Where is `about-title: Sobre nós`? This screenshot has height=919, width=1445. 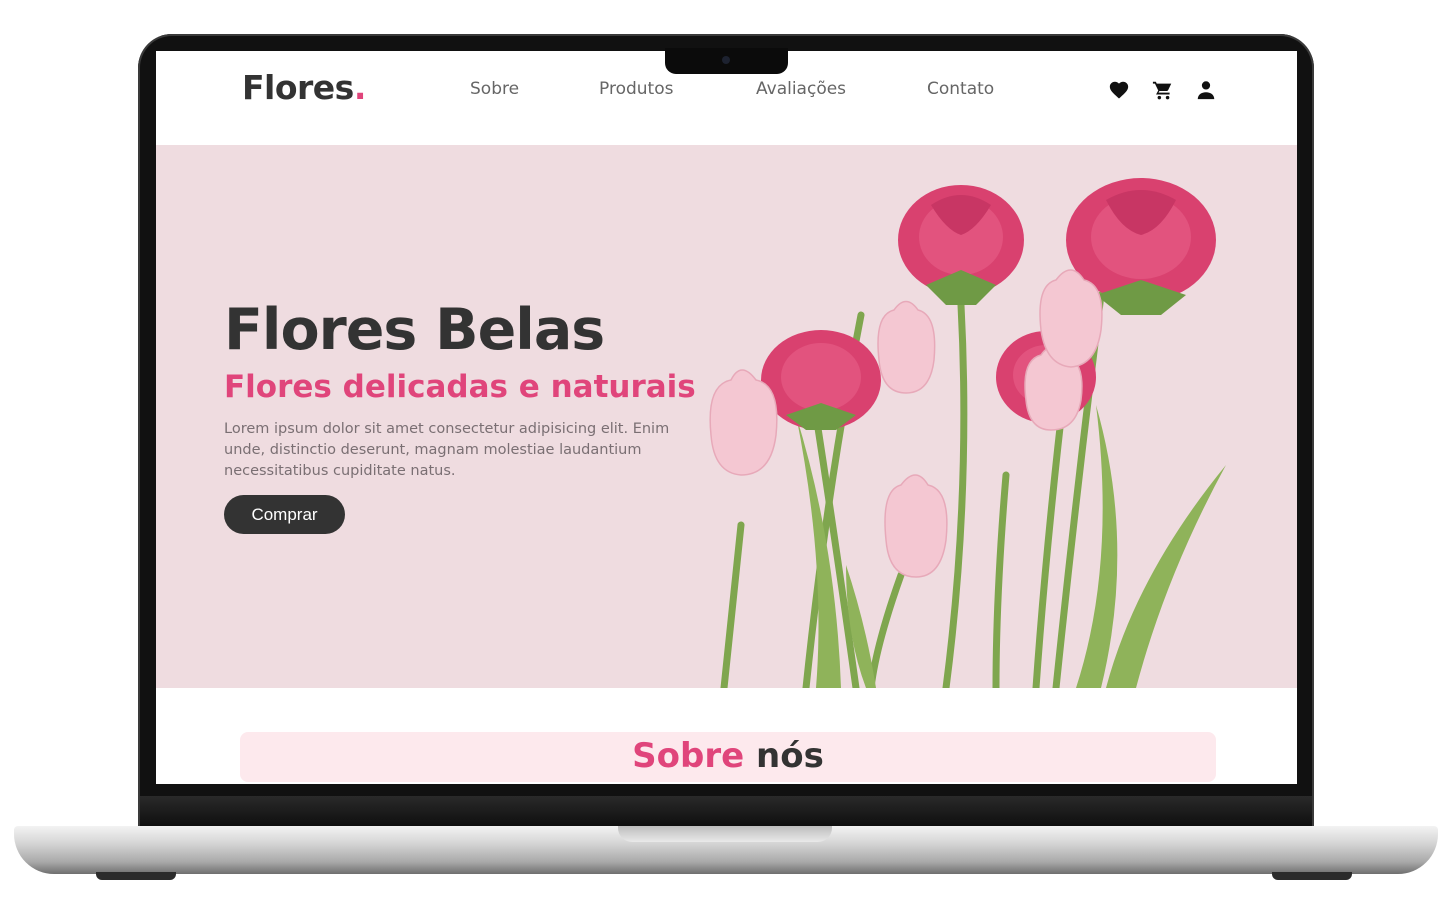
about-title: Sobre nós is located at coordinates (728, 756).